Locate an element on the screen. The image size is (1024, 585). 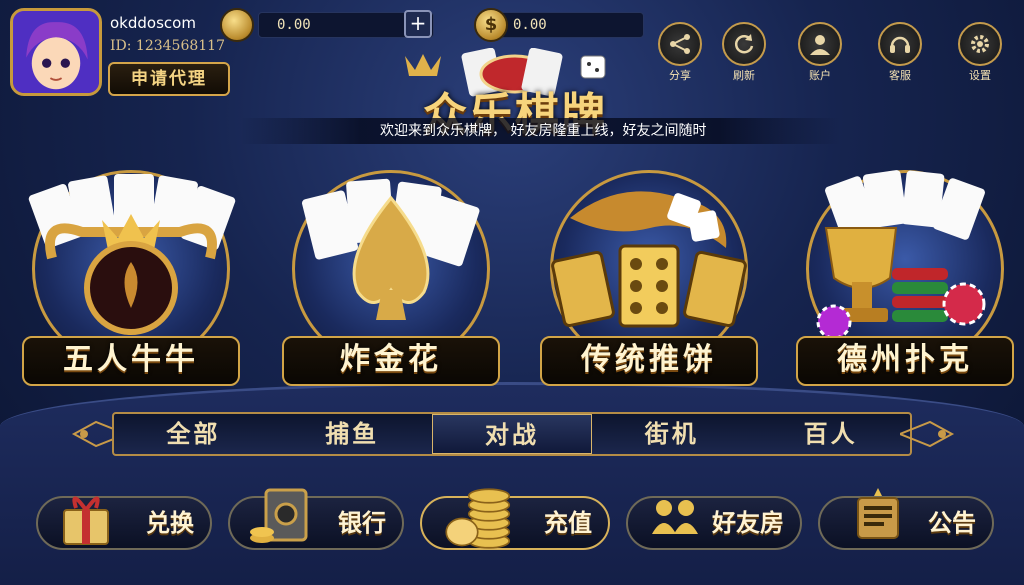
customer-service-button: 客服 is located at coordinates (900, 52).